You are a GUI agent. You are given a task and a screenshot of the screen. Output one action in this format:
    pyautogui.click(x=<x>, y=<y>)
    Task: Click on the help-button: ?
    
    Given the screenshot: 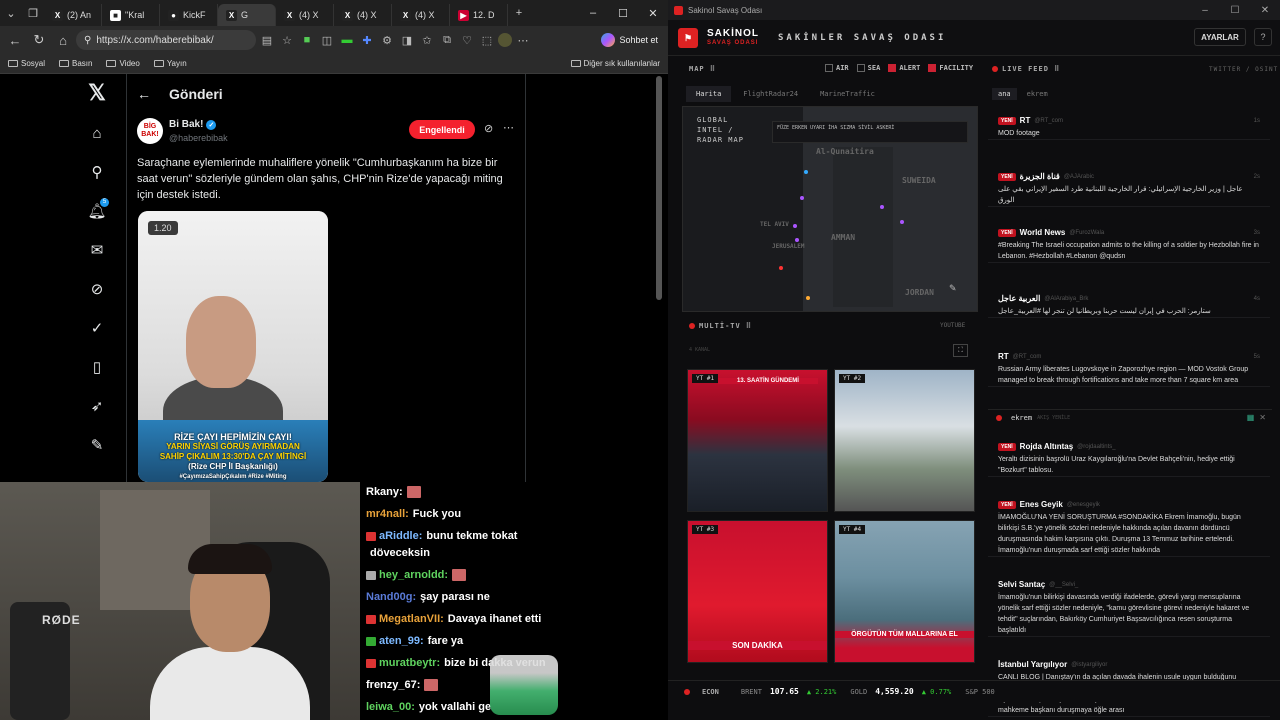 What is the action you would take?
    pyautogui.click(x=1263, y=37)
    